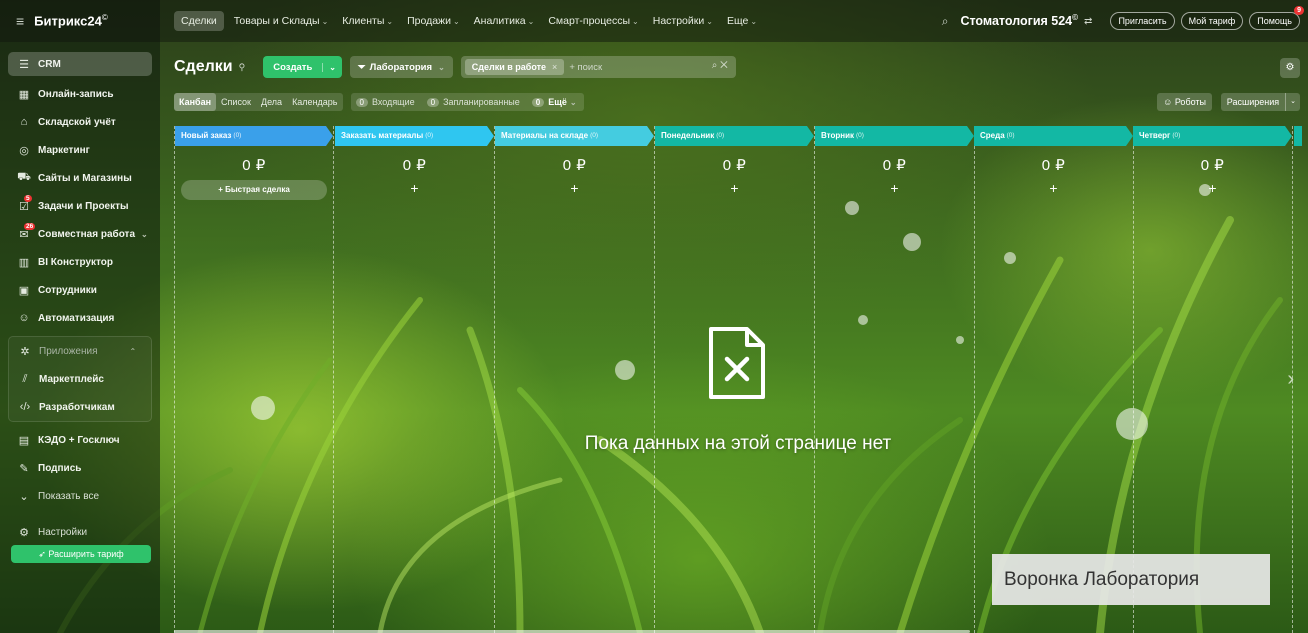 The image size is (1308, 633). I want to click on top-nav-item-analytics: Аналитика ⌄, so click(504, 21).